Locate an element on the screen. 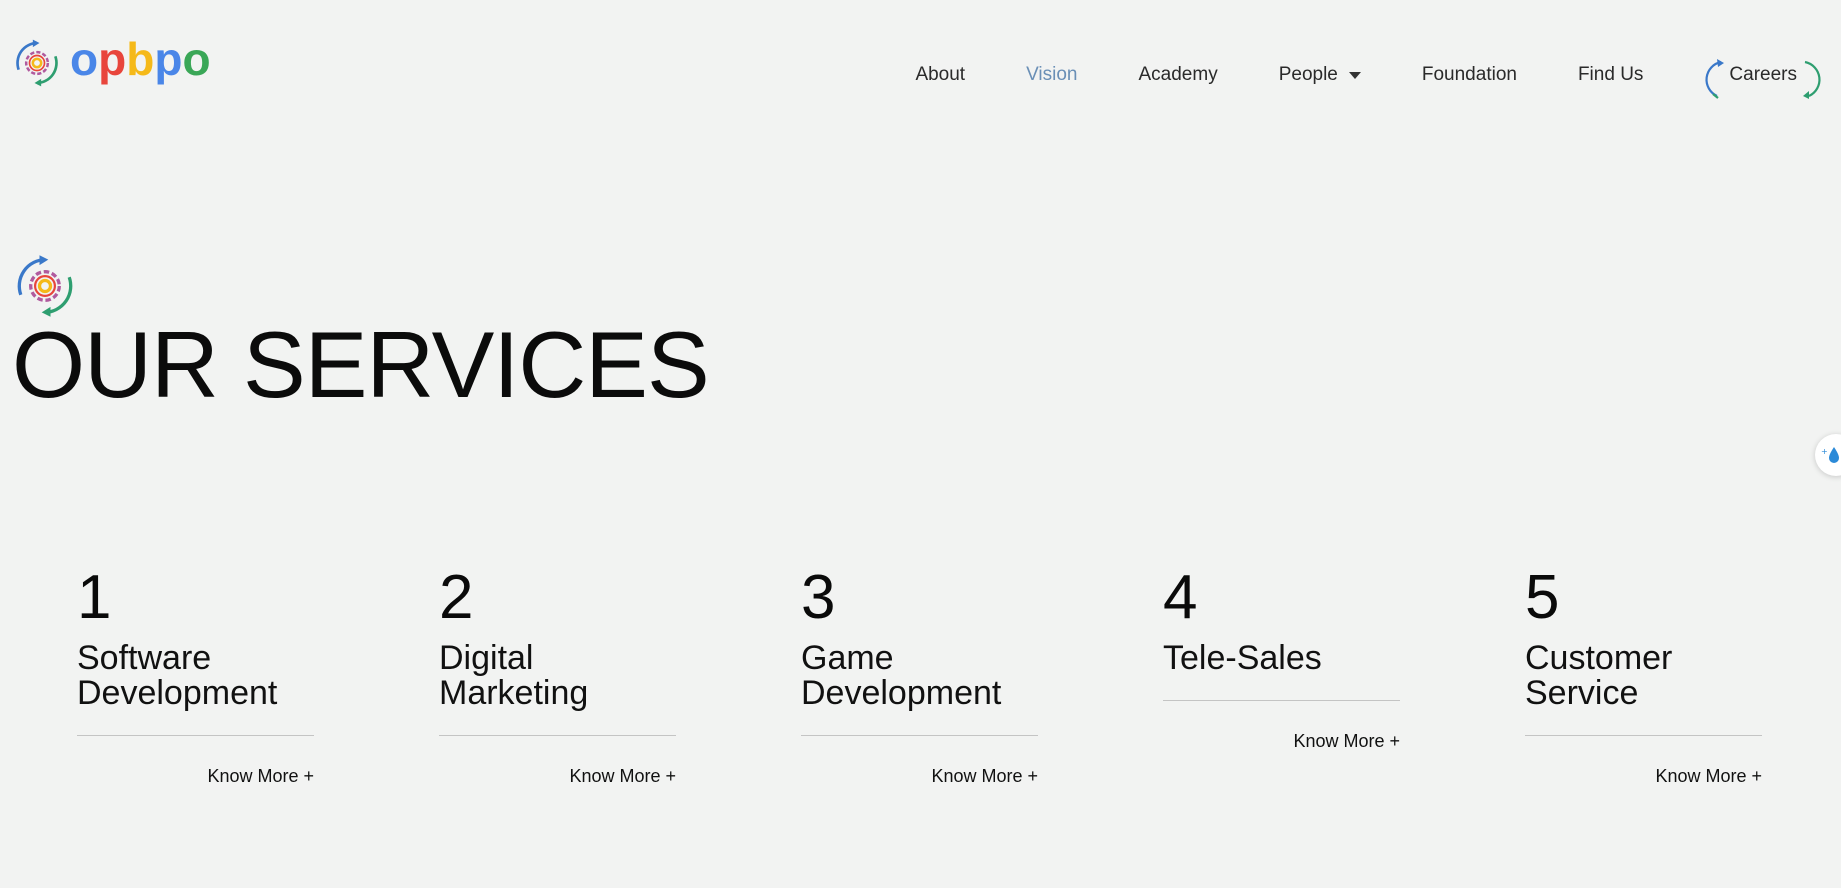 The width and height of the screenshot is (1841, 888). brand-wordmark: opbpo is located at coordinates (140, 59).